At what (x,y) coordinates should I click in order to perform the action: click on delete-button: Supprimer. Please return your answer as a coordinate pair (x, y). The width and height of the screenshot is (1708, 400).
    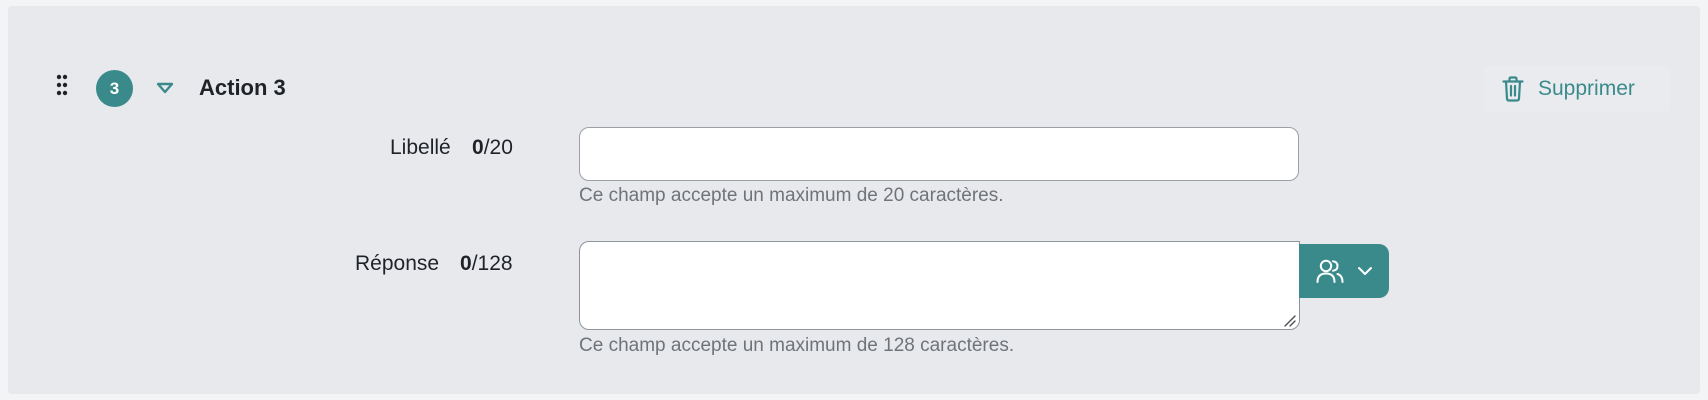
    Looking at the image, I should click on (1577, 89).